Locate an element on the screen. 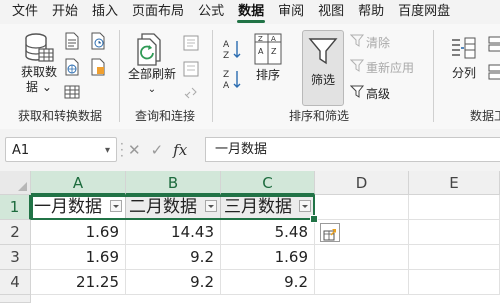  refresh-all-button: 全部刷新 ⌄ is located at coordinates (152, 64).